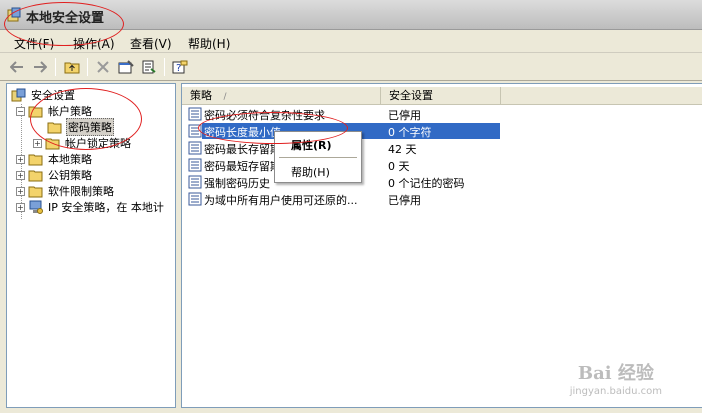 Image resolution: width=702 pixels, height=413 pixels. I want to click on column-header-setting: 安全设置, so click(441, 96).